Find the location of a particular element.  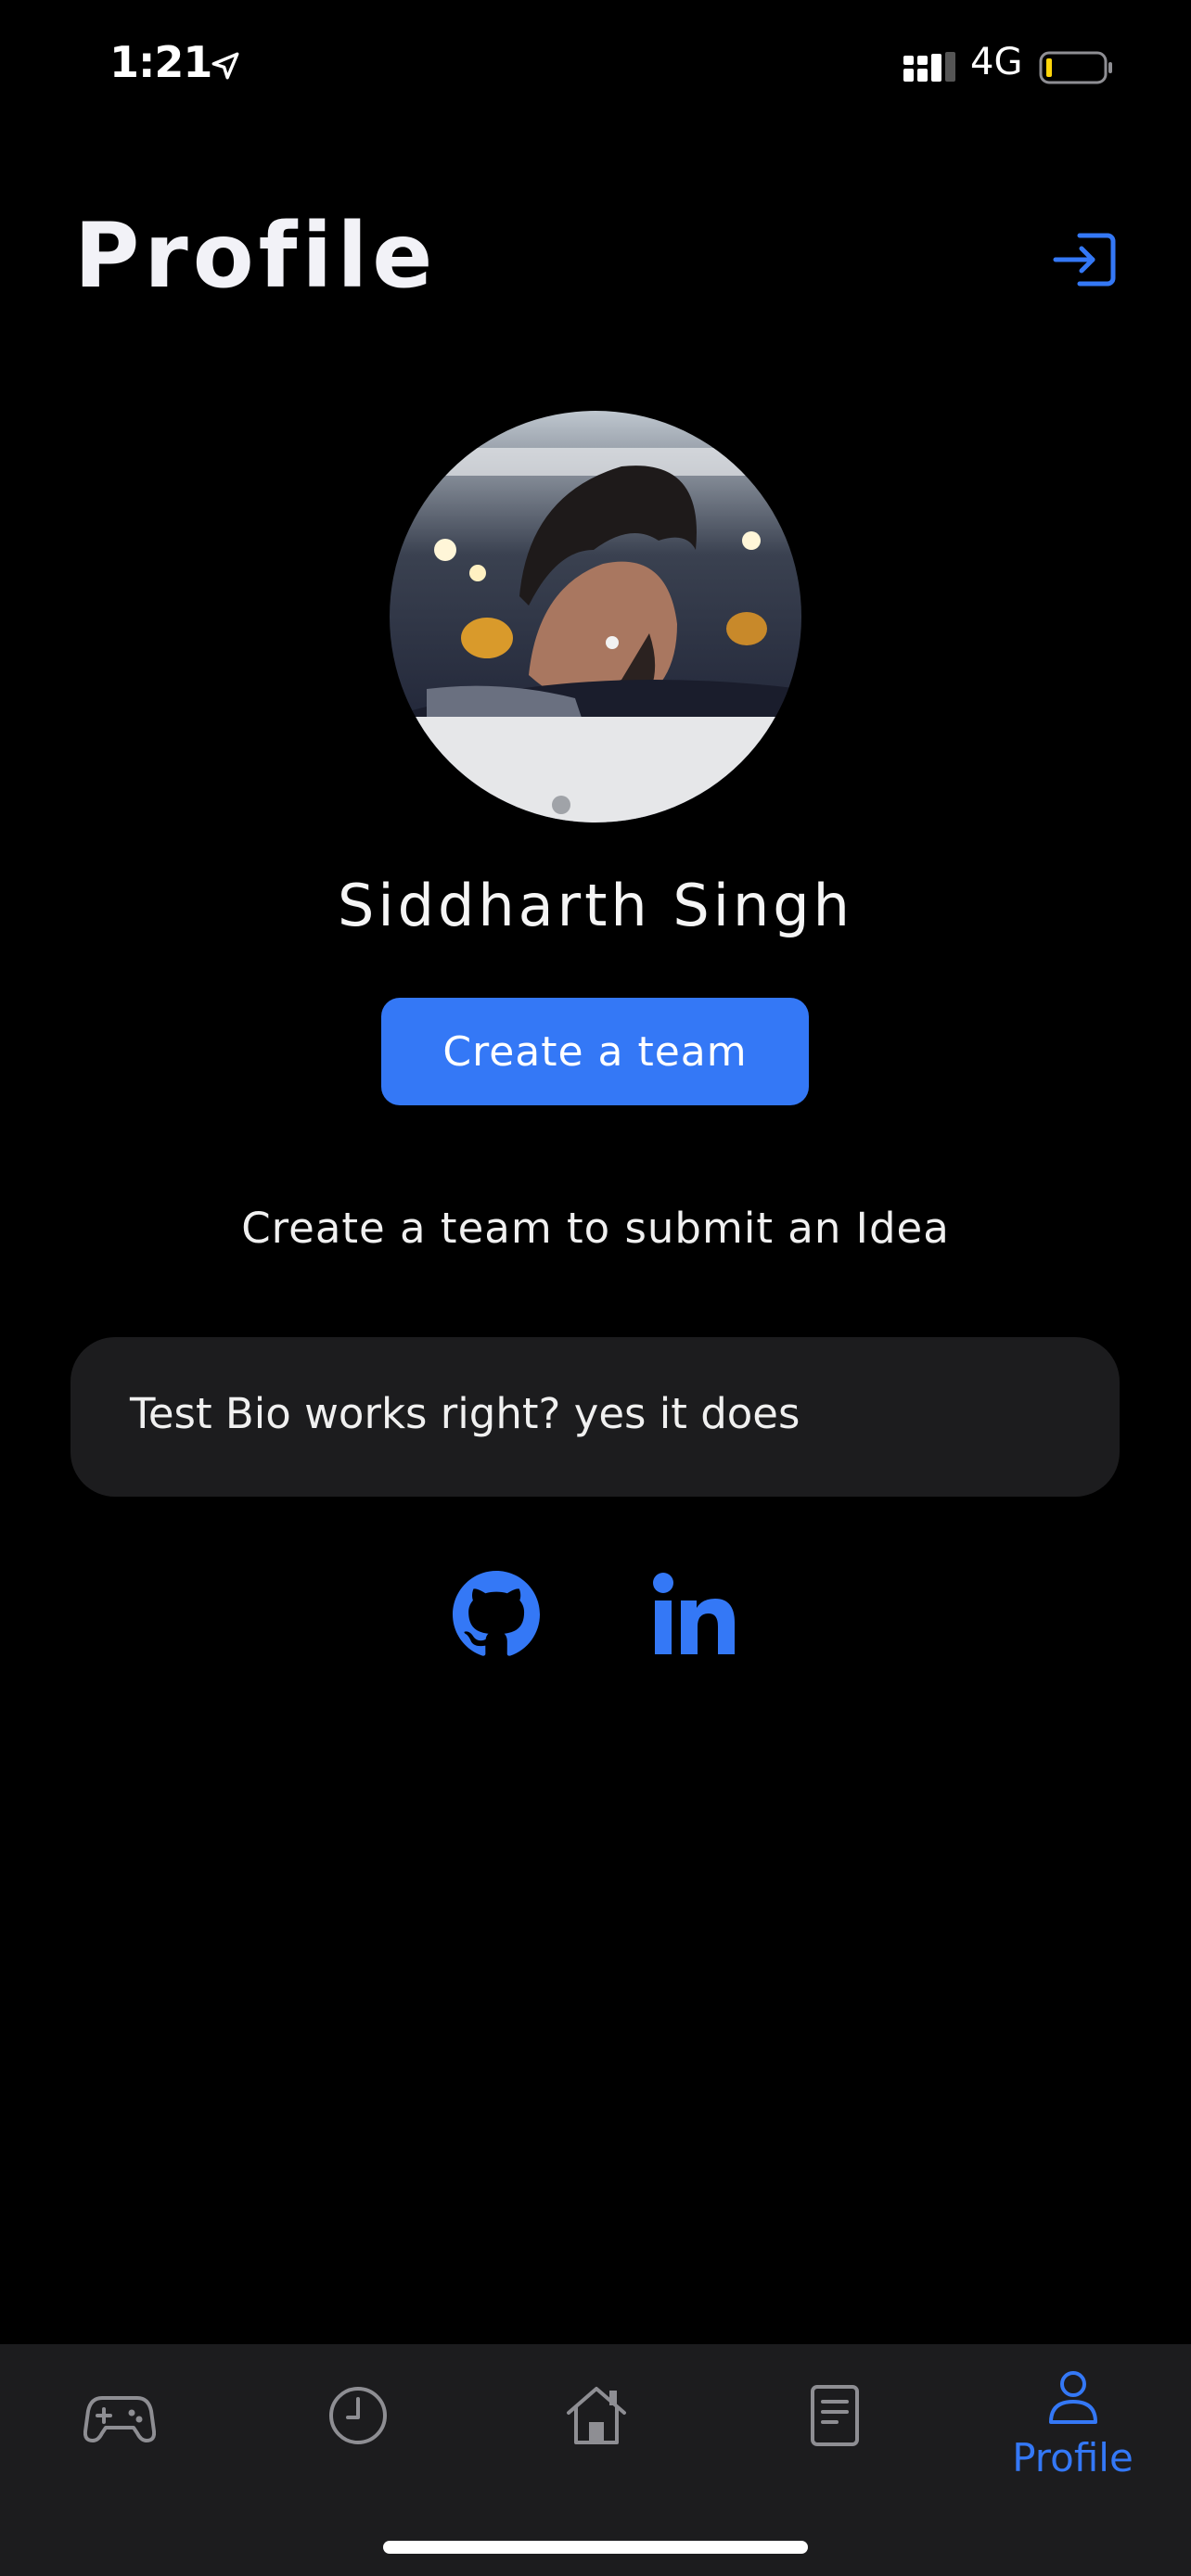

tab-games is located at coordinates (119, 2427).